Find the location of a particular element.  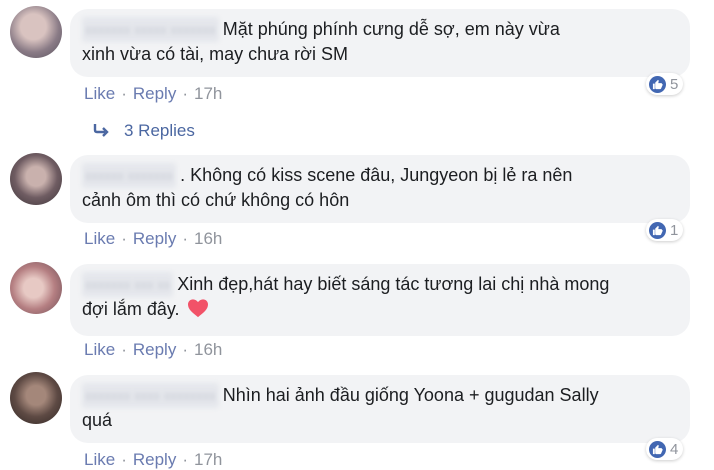

comment-text-line1: Mặt phúng phính cưng dễ sợ, em này vừa is located at coordinates (391, 29).